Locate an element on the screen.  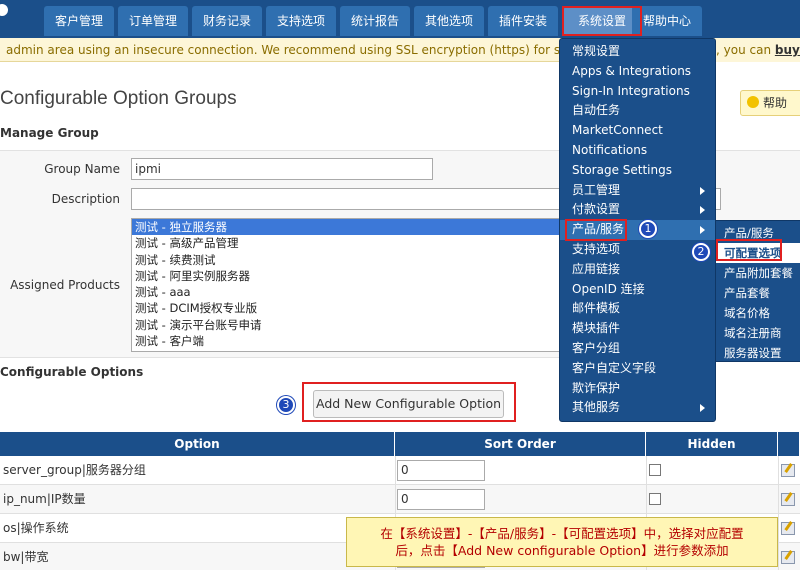
configurable-options-highlight is located at coordinates (749, 250).